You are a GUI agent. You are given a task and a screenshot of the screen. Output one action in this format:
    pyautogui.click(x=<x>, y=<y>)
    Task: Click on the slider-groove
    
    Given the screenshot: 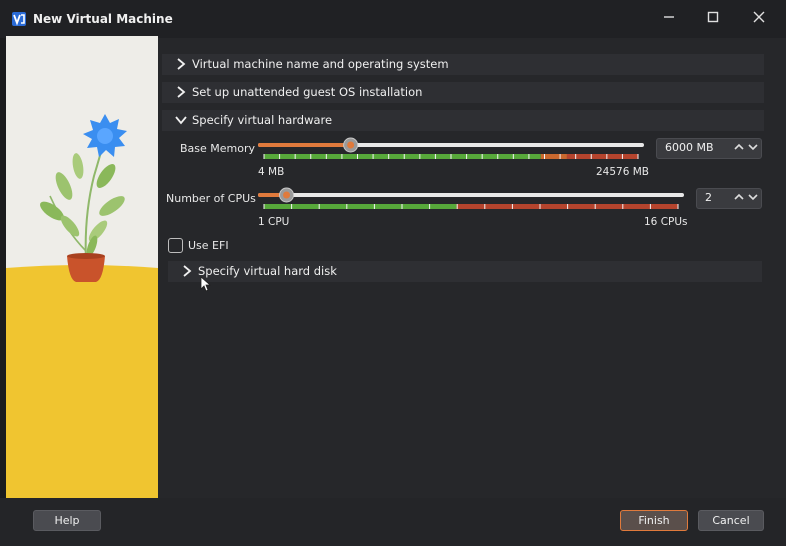 What is the action you would take?
    pyautogui.click(x=471, y=195)
    